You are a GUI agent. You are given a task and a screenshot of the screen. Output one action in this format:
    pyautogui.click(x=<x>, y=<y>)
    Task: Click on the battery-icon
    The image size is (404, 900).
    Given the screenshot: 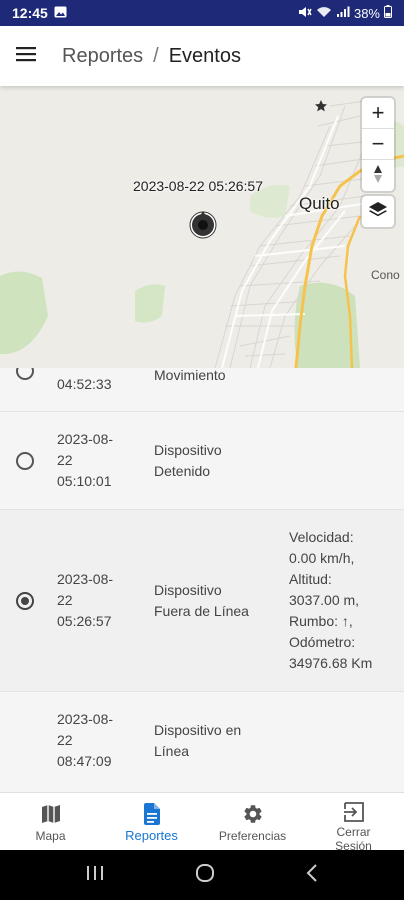 What is the action you would take?
    pyautogui.click(x=388, y=13)
    